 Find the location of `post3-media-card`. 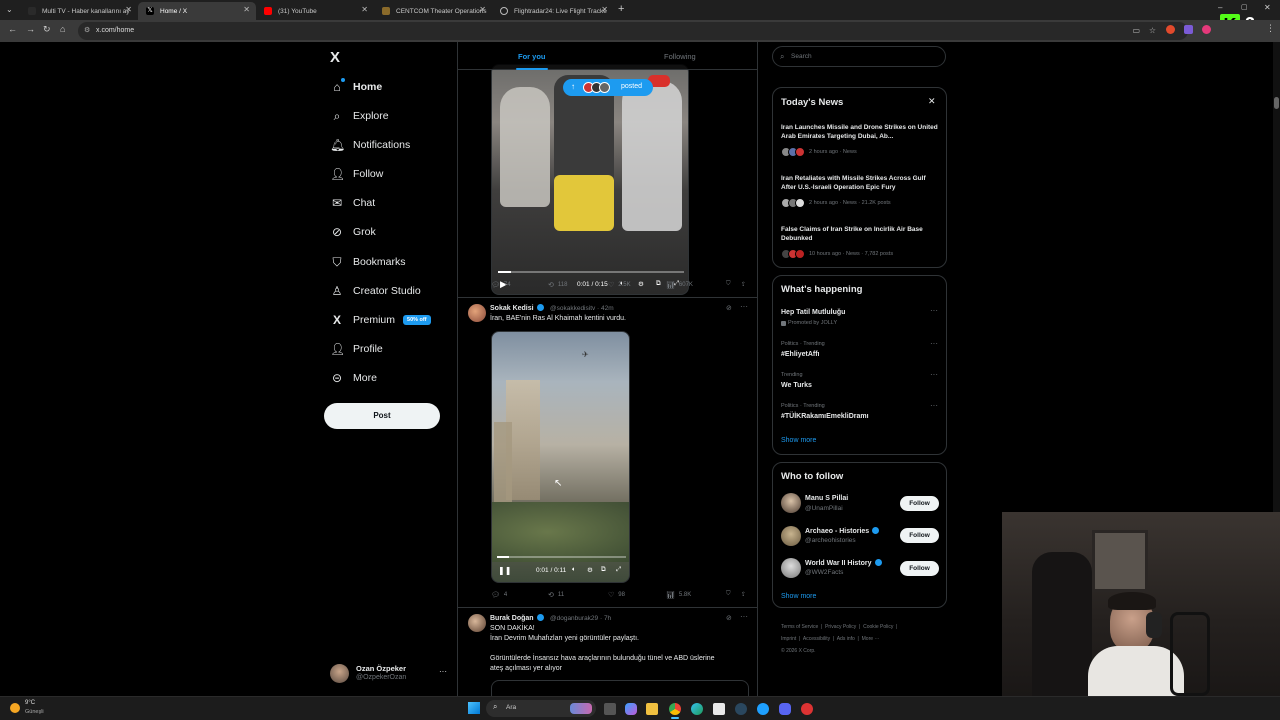

post3-media-card is located at coordinates (620, 688).